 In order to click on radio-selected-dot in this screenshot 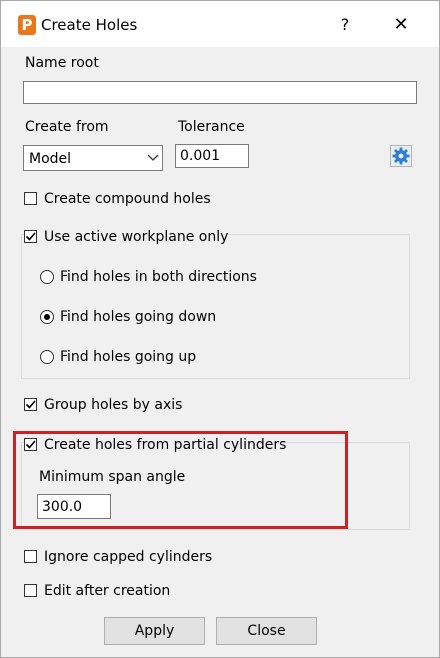, I will do `click(47, 317)`.